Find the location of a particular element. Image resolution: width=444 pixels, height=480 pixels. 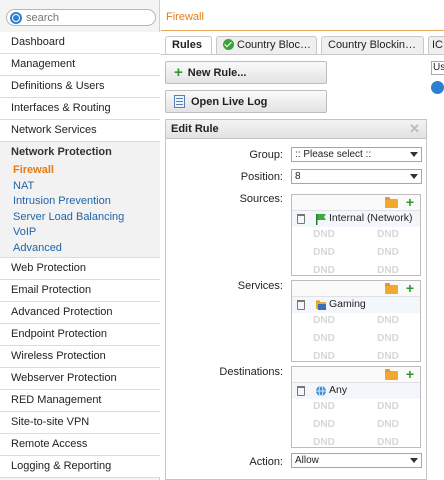

plus-icon: + is located at coordinates (178, 72).